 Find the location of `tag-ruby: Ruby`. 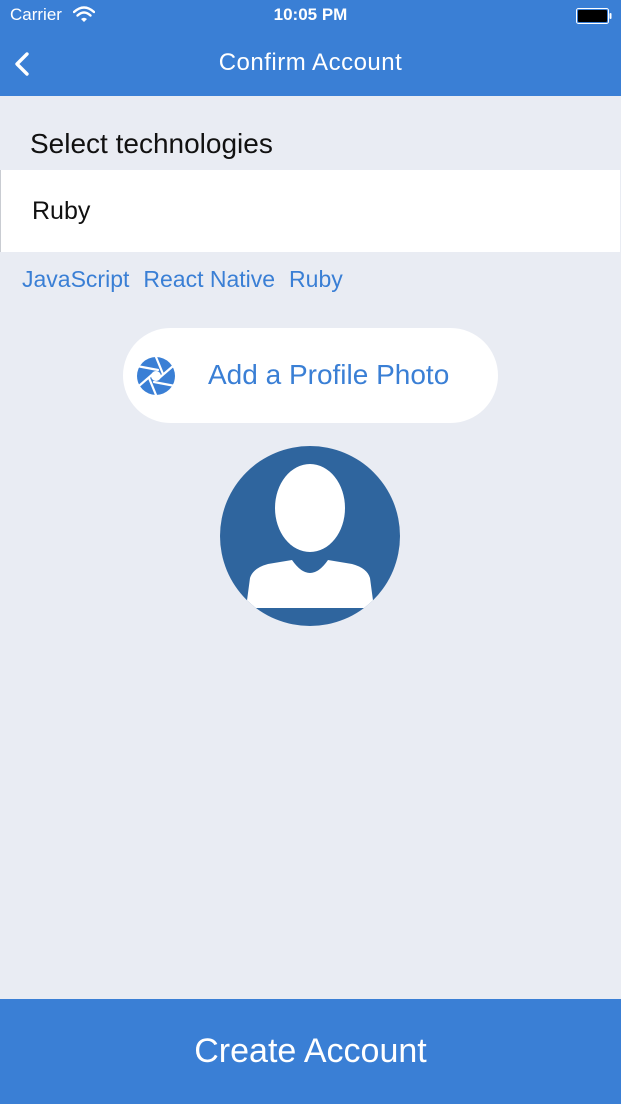

tag-ruby: Ruby is located at coordinates (316, 280).